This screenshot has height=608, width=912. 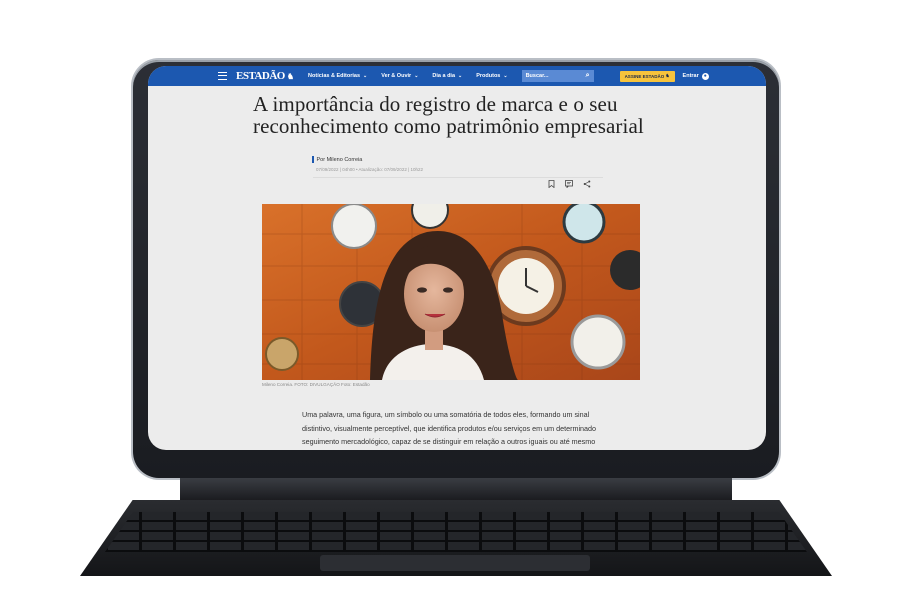 What do you see at coordinates (396, 76) in the screenshot?
I see `nav-item-label: Ver & Ouvir` at bounding box center [396, 76].